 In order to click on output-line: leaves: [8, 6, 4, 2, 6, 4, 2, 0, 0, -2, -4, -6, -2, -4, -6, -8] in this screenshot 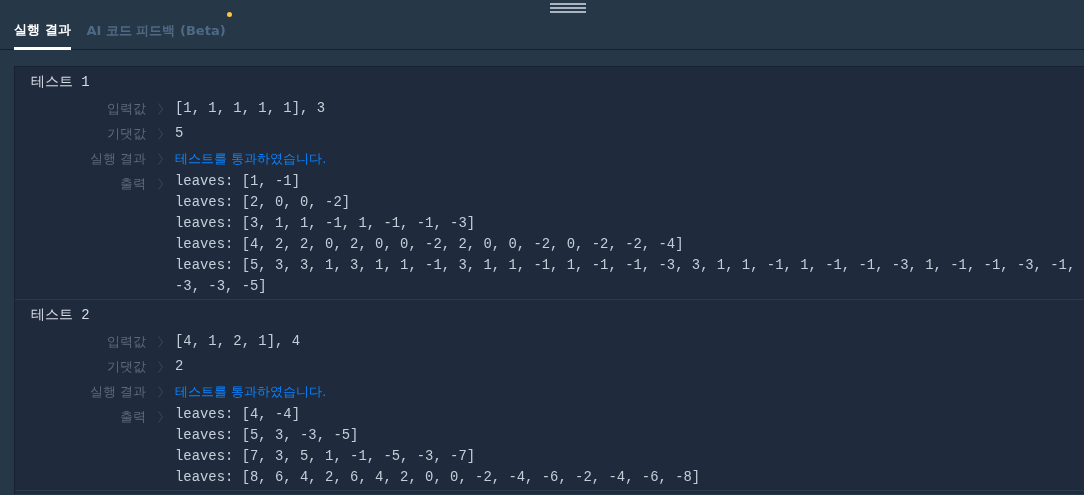, I will do `click(438, 477)`.